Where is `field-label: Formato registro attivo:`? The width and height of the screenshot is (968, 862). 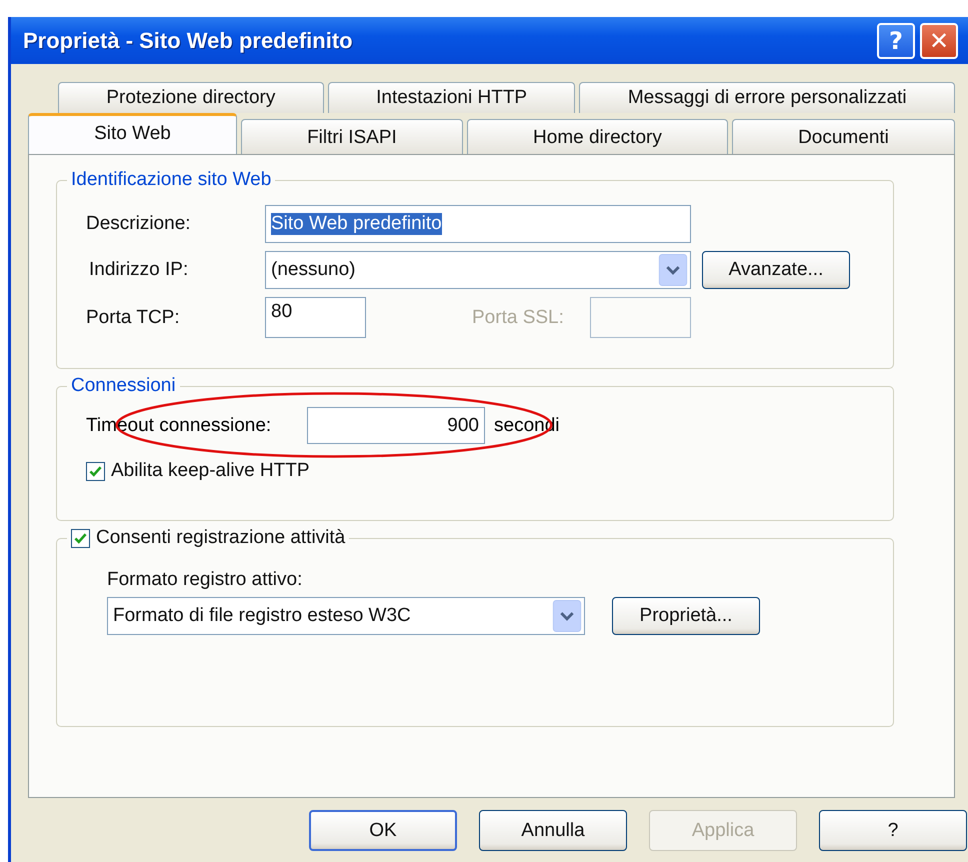 field-label: Formato registro attivo: is located at coordinates (205, 580).